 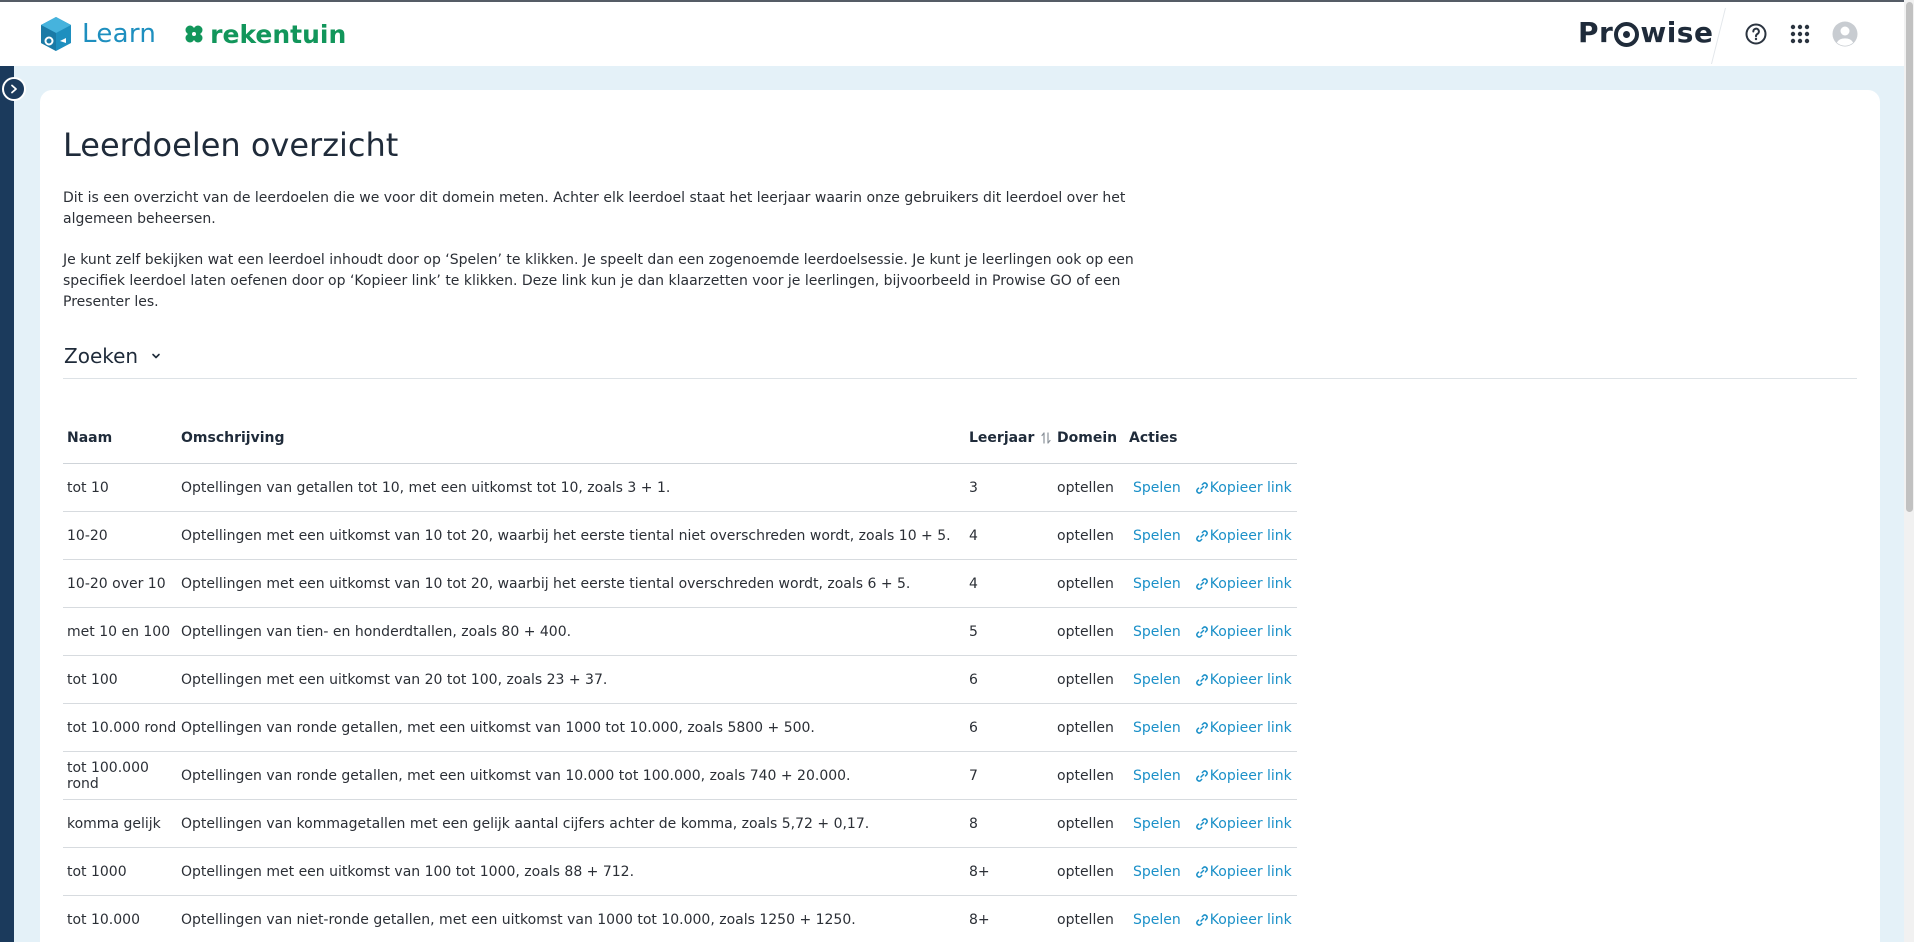 What do you see at coordinates (119, 34) in the screenshot?
I see `learn-label: Learn` at bounding box center [119, 34].